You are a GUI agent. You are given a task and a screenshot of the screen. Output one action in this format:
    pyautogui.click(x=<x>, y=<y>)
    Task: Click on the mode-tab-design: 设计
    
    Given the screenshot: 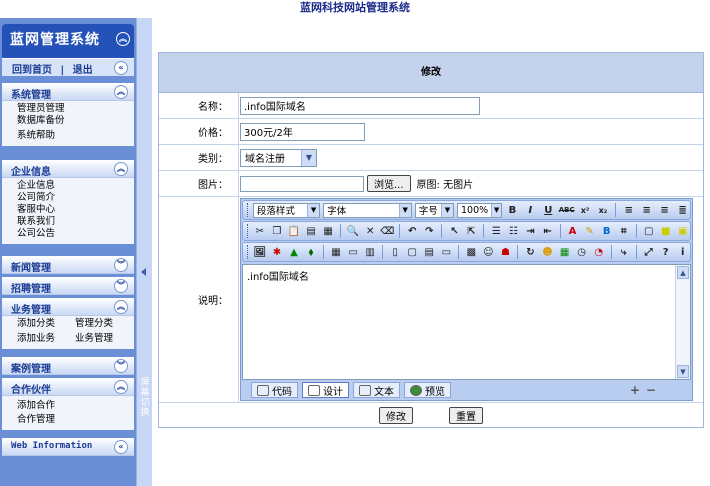 What is the action you would take?
    pyautogui.click(x=325, y=390)
    